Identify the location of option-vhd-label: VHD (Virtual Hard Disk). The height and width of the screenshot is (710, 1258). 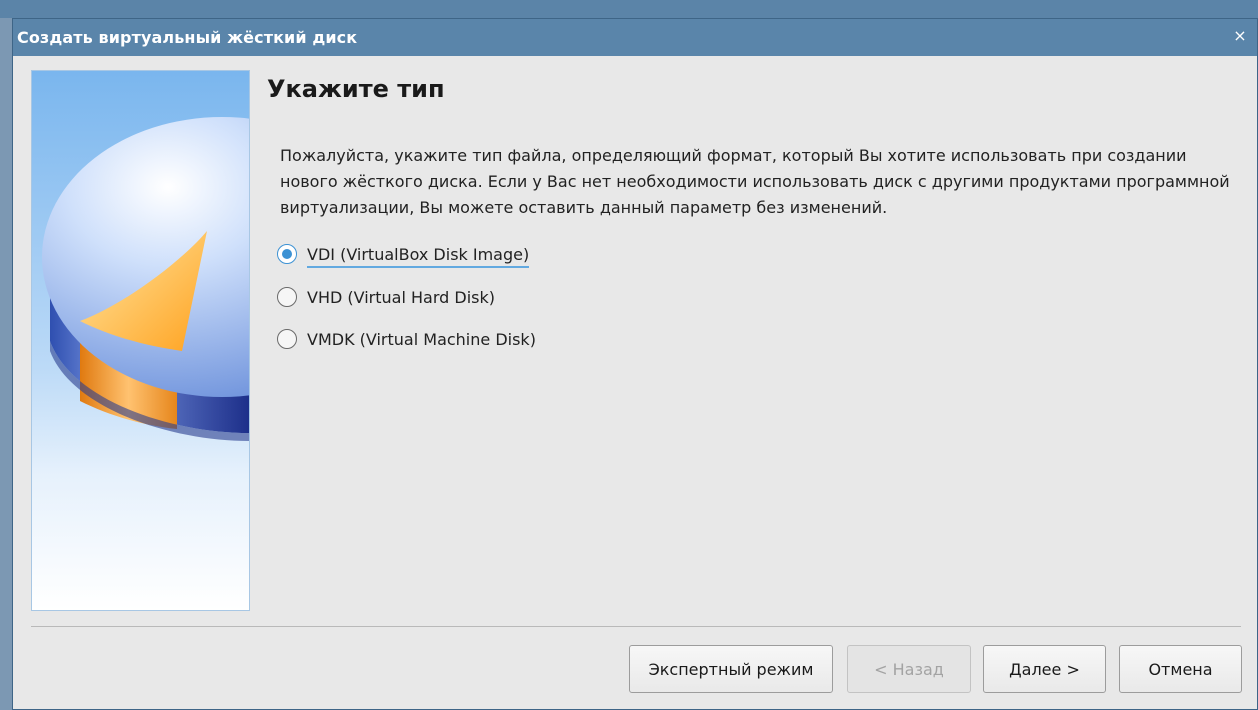
(401, 297).